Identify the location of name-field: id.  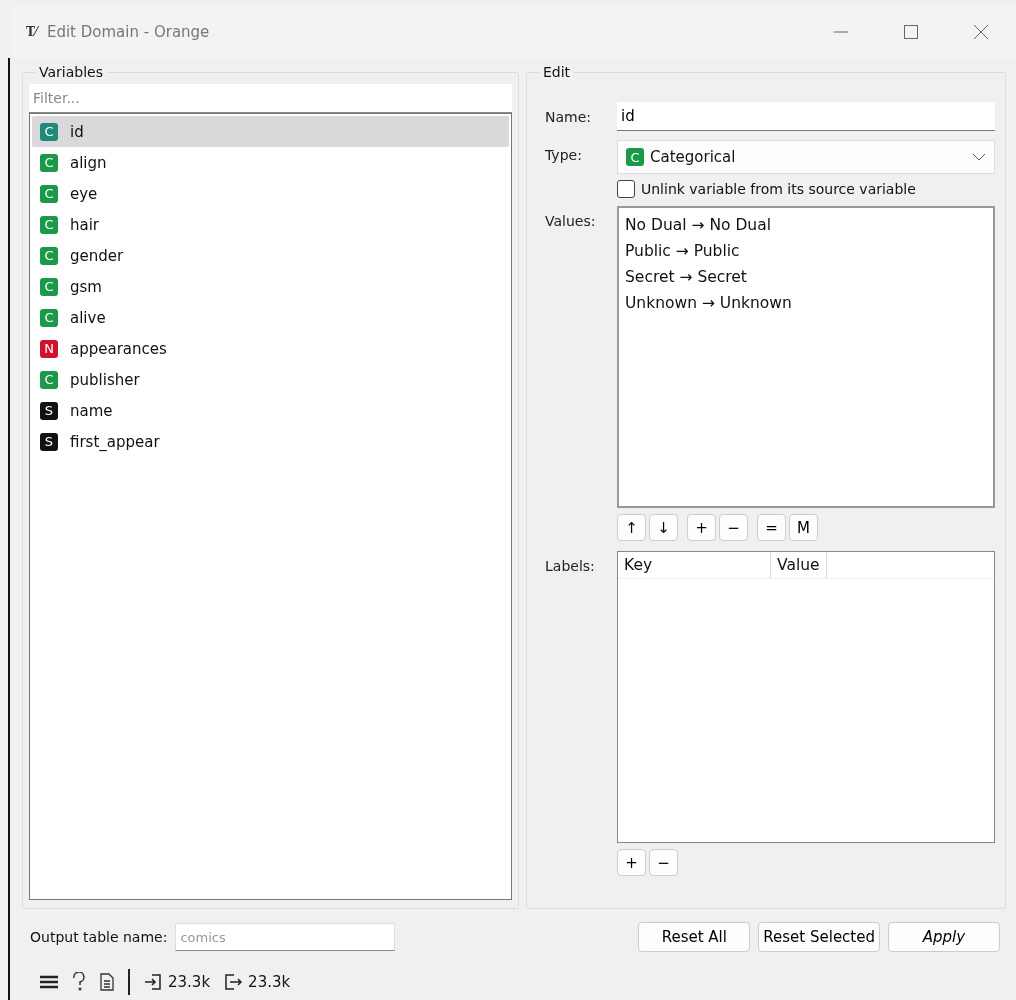
(806, 116).